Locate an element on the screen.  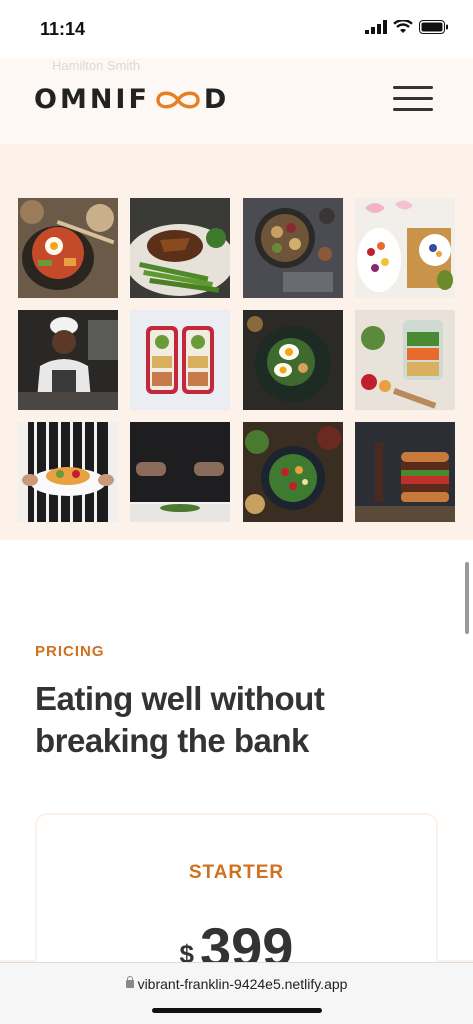
logo-prefix: OMNIF is located at coordinates (92, 99).